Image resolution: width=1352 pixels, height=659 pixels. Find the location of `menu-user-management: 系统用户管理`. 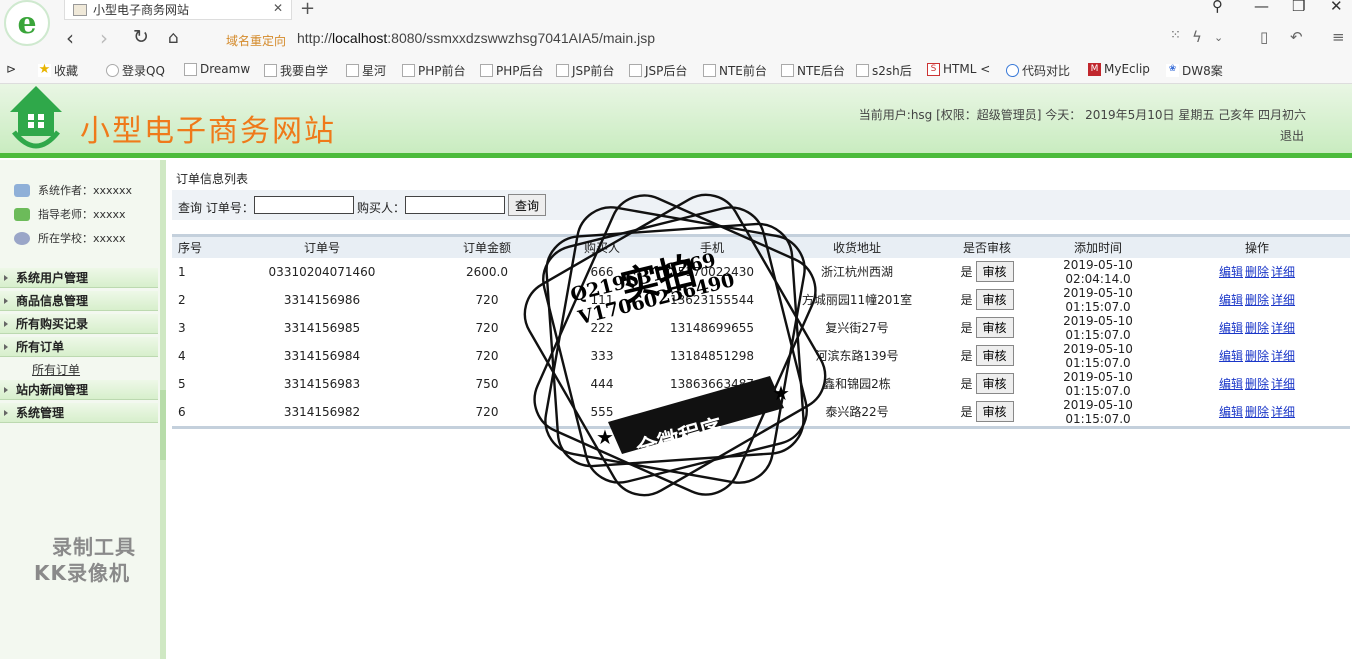

menu-user-management: 系统用户管理 is located at coordinates (79, 278).